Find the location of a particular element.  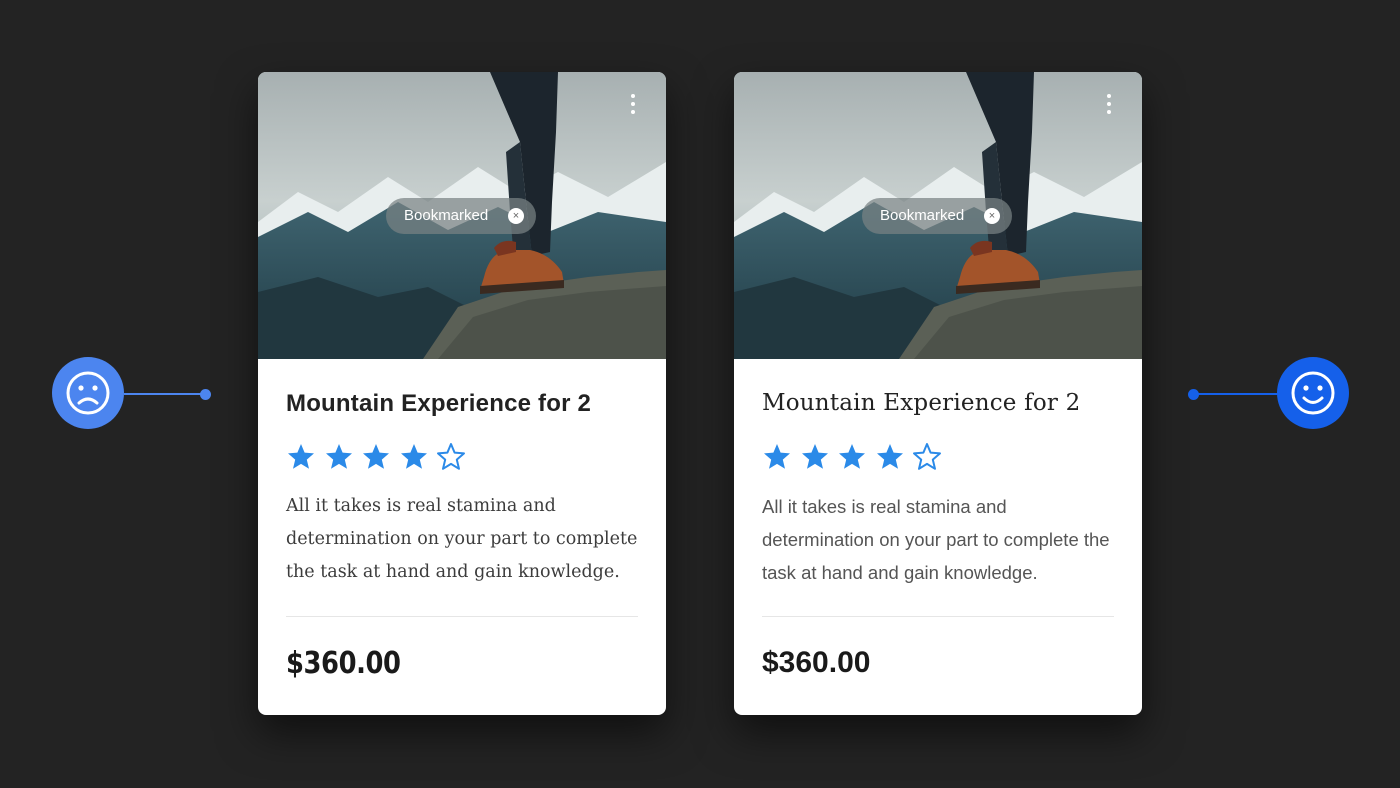

left-connector-dot is located at coordinates (205, 394).